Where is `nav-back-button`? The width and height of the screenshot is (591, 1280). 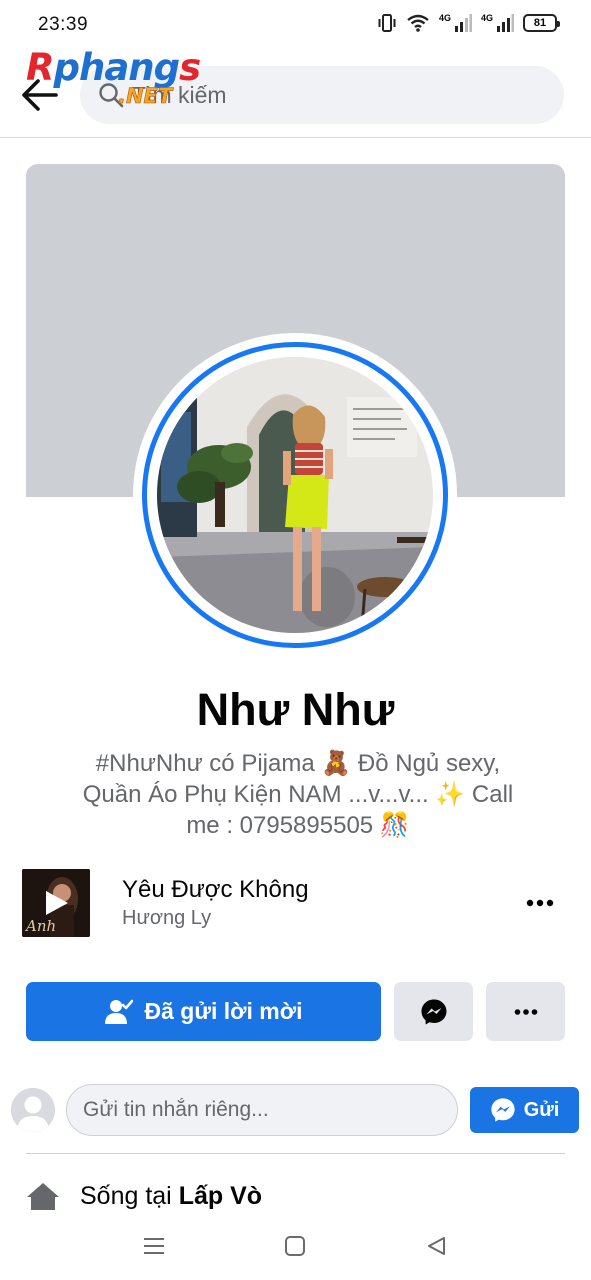
nav-back-button is located at coordinates (436, 1246).